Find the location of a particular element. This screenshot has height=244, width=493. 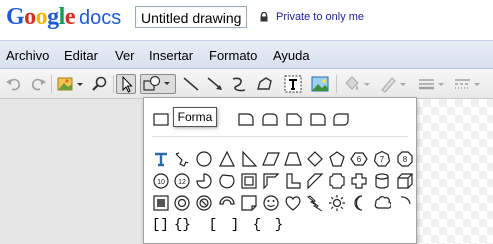

logo-google-text: Google is located at coordinates (41, 17).